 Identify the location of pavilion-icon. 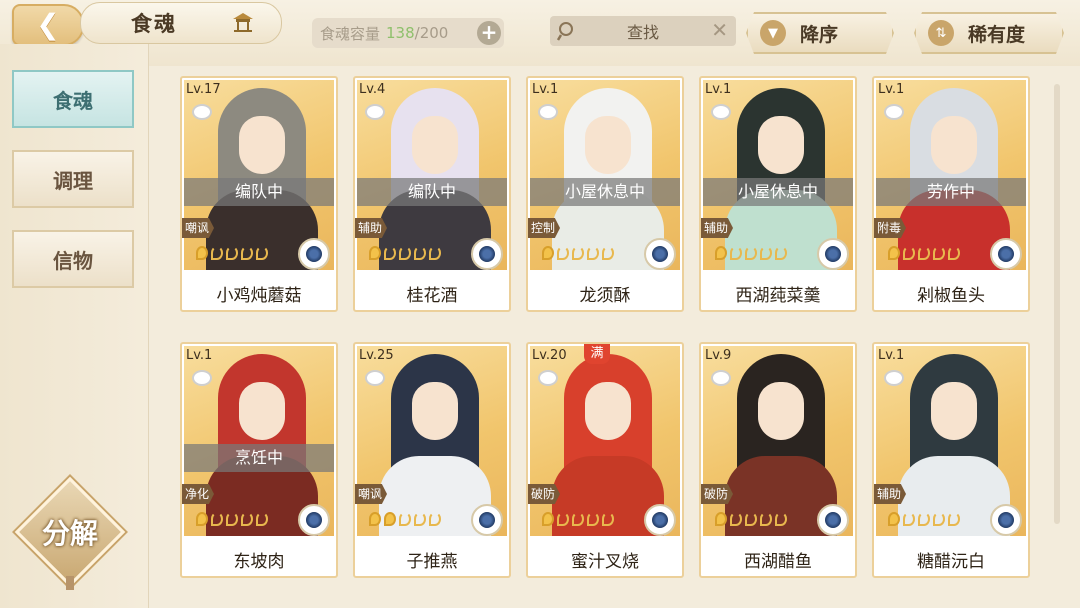
(243, 22).